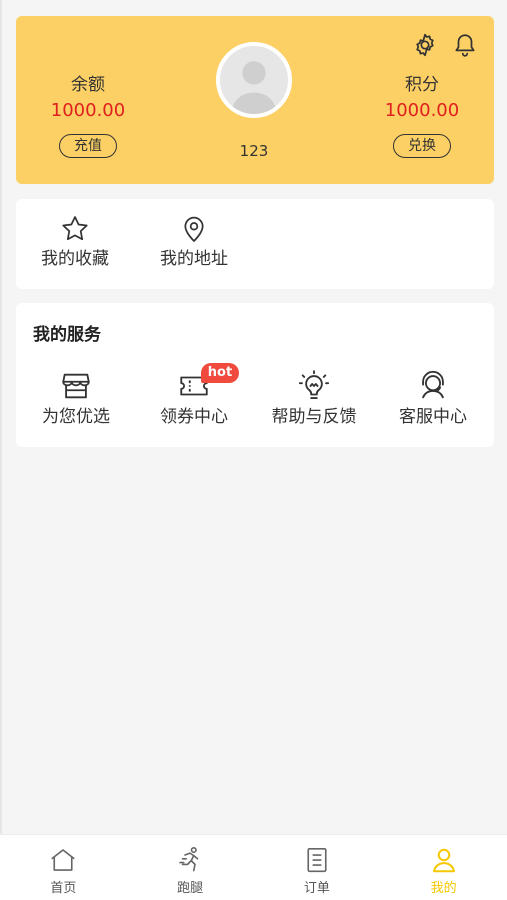 The width and height of the screenshot is (507, 900). Describe the element at coordinates (422, 85) in the screenshot. I see `points-label: 积分` at that location.